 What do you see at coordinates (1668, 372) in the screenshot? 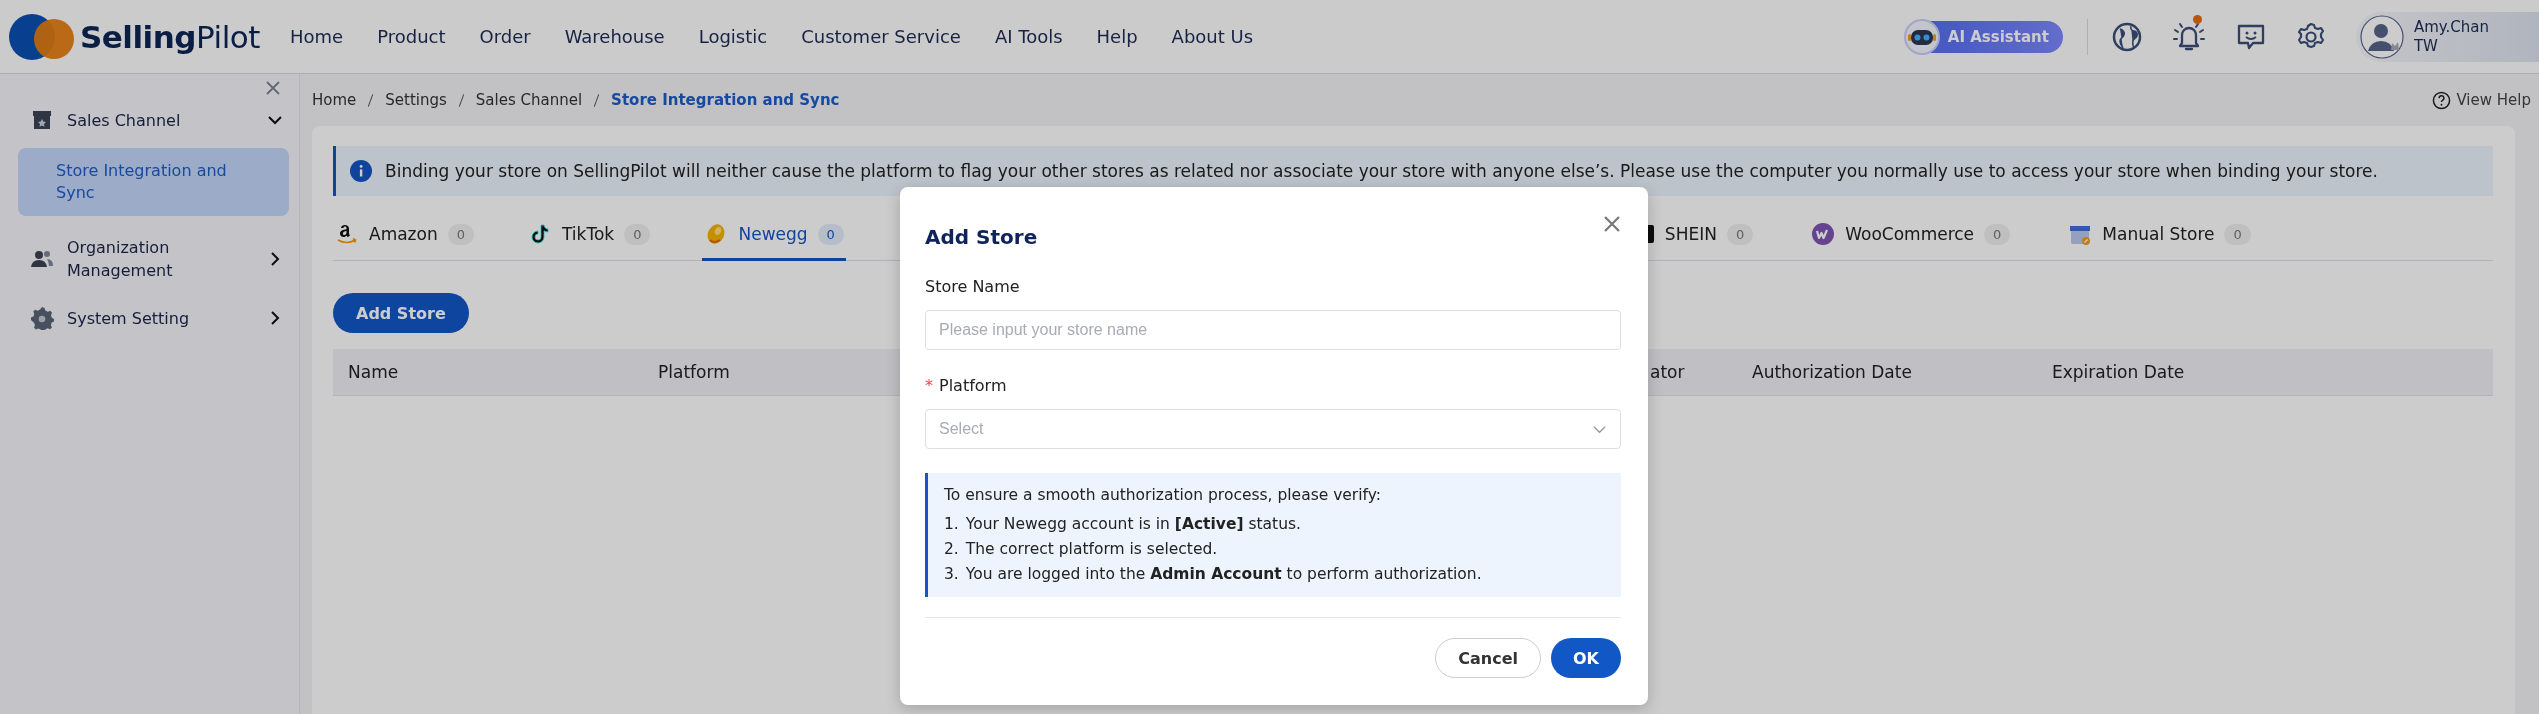
I see `column-header: ator` at bounding box center [1668, 372].